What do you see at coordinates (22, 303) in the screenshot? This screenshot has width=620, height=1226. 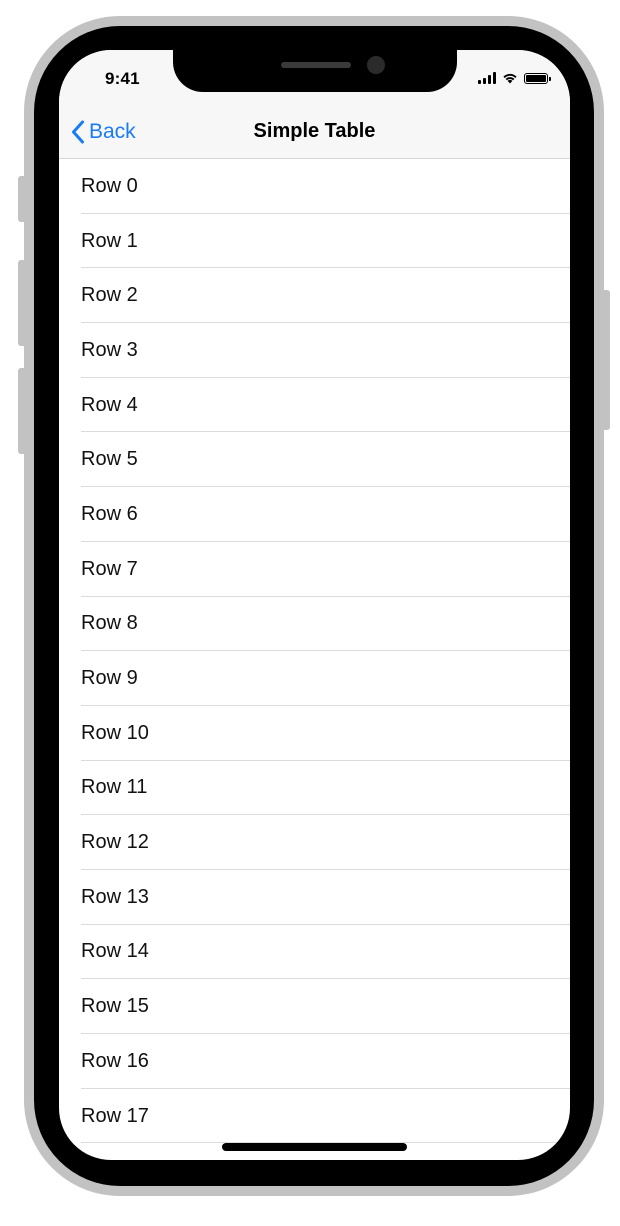 I see `volume-up-button` at bounding box center [22, 303].